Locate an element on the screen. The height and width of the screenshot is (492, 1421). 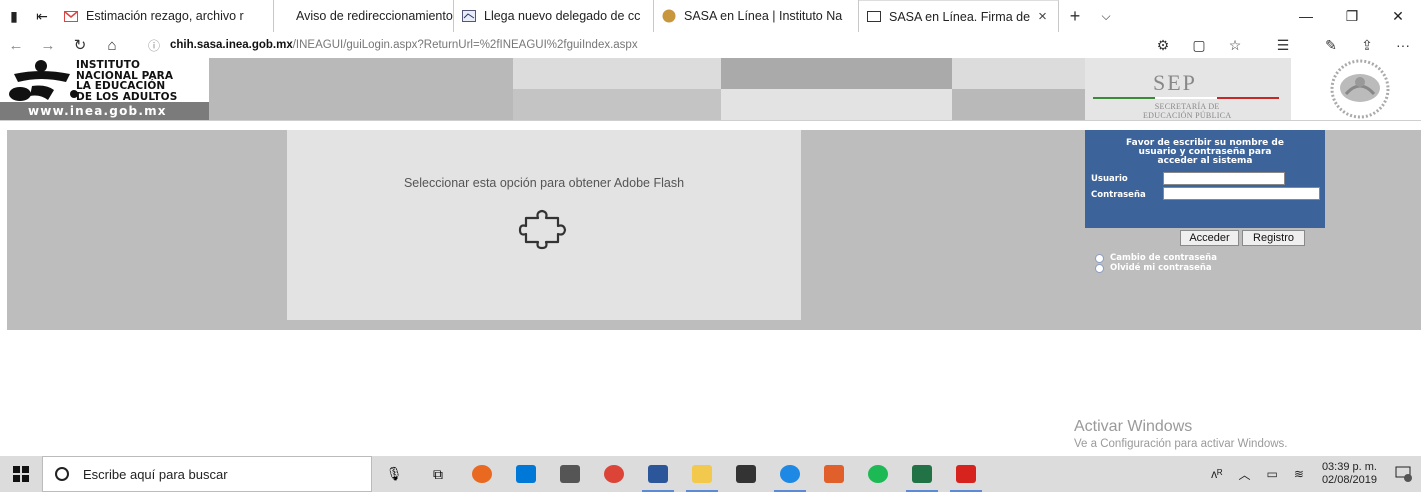
calculator-icon is located at coordinates (570, 474).